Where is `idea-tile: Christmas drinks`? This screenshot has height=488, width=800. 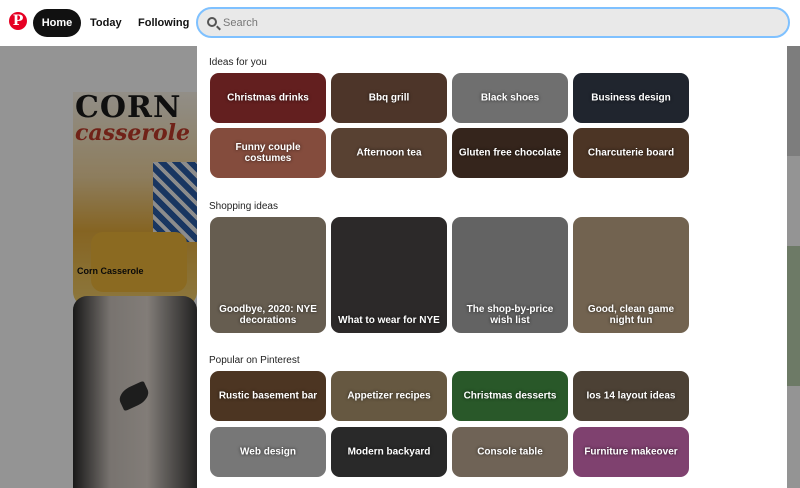
idea-tile: Christmas drinks is located at coordinates (268, 98).